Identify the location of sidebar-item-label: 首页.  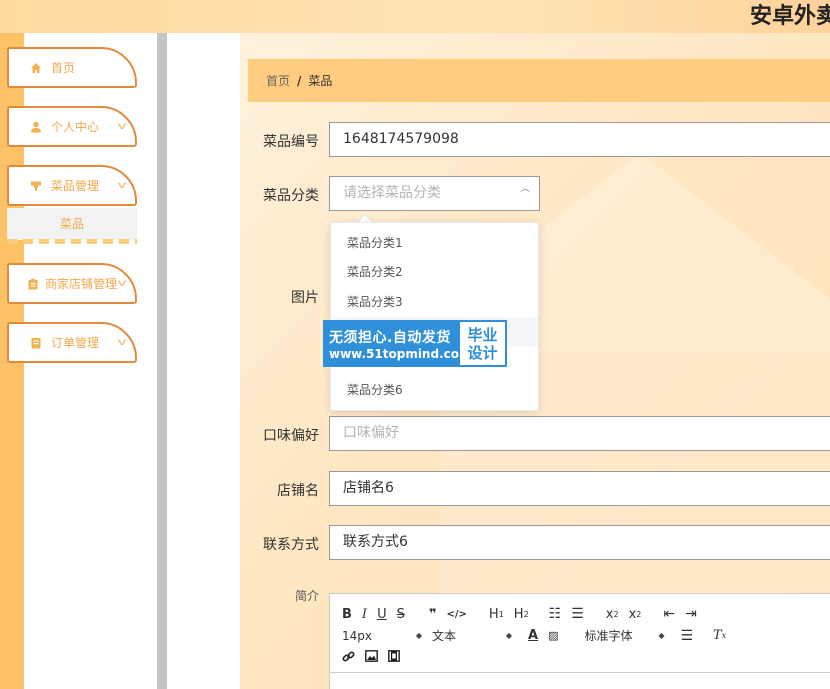
(63, 68).